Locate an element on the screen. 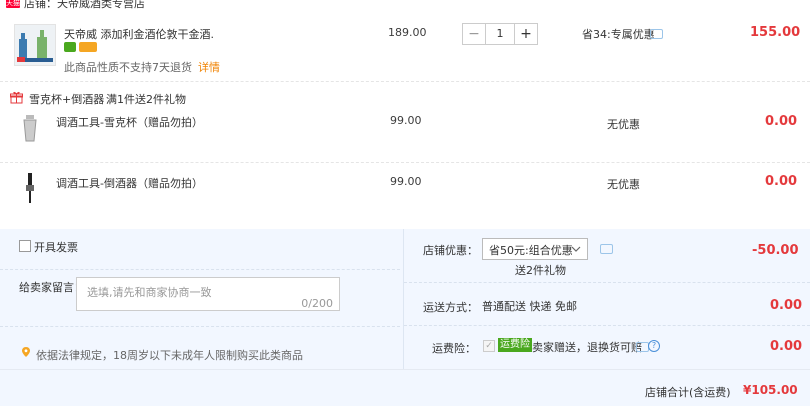 Image resolution: width=810 pixels, height=406 pixels. item-subtotal: 155.00 is located at coordinates (775, 32).